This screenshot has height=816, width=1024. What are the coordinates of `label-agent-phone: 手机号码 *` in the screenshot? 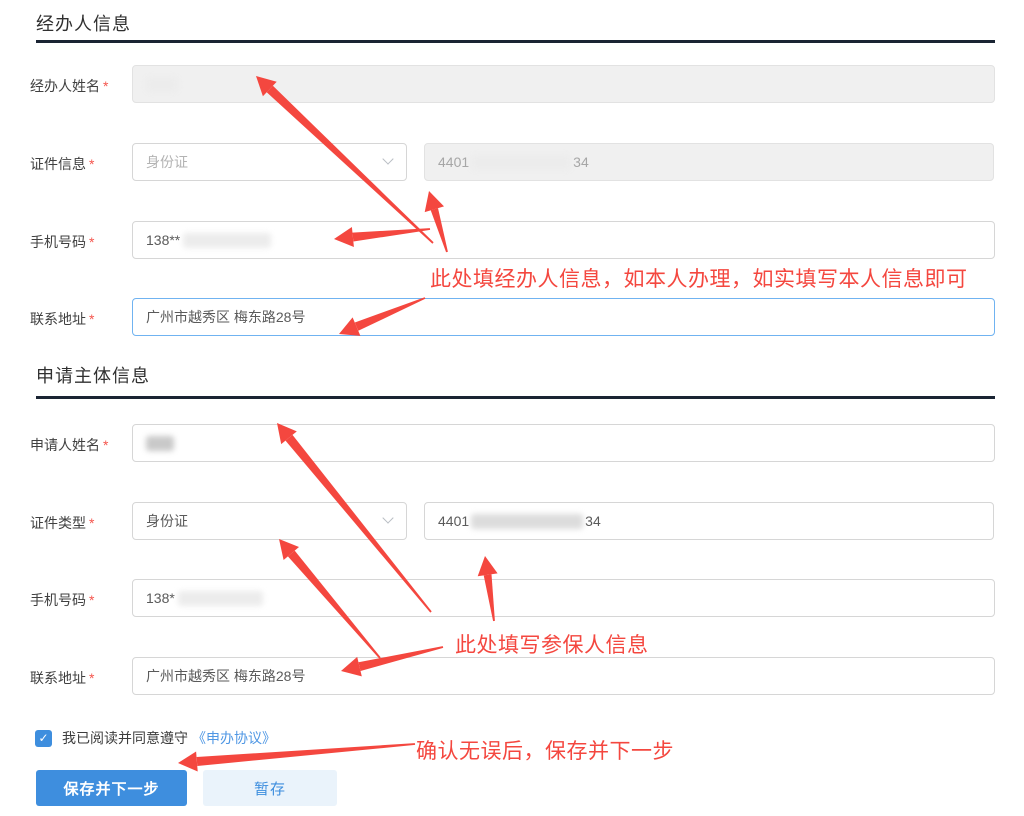 It's located at (62, 242).